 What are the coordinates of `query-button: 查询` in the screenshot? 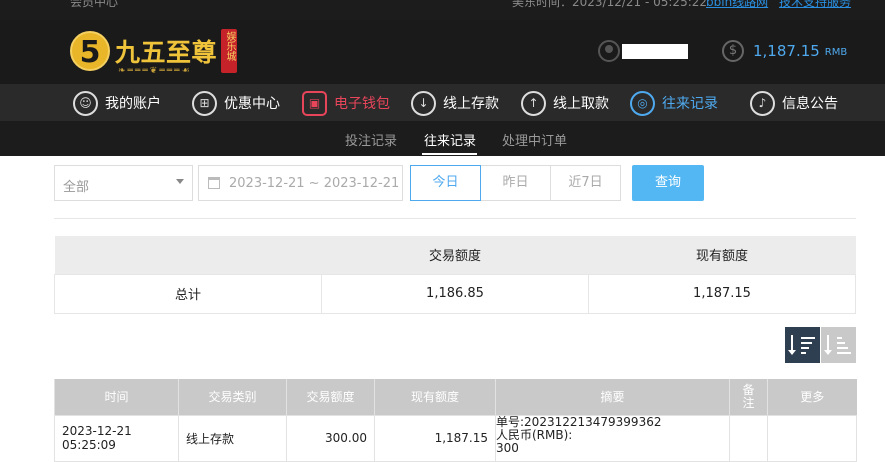 It's located at (668, 183).